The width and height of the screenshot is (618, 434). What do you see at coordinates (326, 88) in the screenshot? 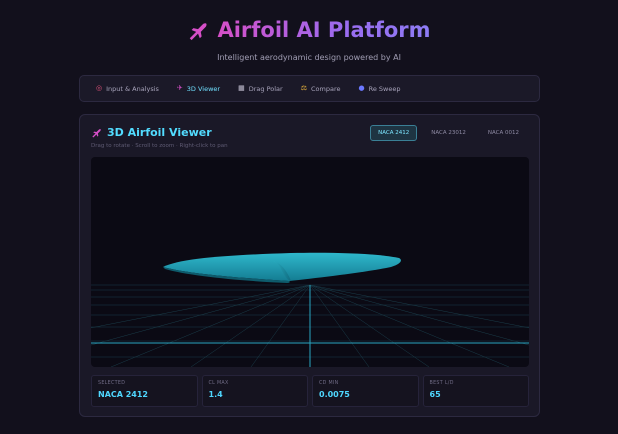
I see `tab-label: Compare` at bounding box center [326, 88].